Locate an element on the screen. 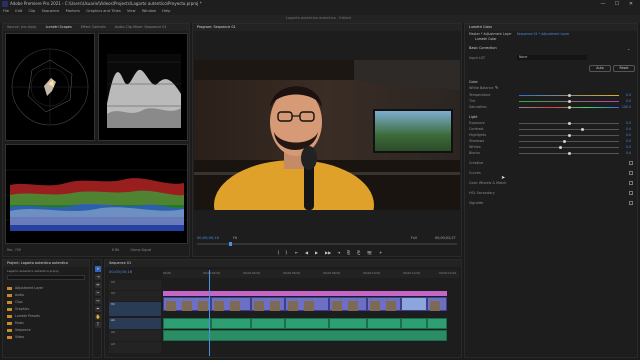  blacks-slider is located at coordinates (569, 153).